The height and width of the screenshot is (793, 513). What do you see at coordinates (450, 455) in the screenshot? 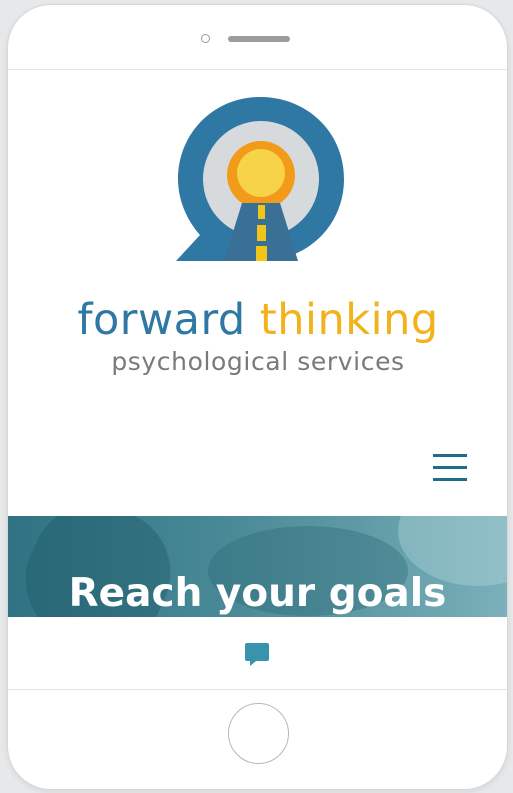
I see `menu-bar-top` at bounding box center [450, 455].